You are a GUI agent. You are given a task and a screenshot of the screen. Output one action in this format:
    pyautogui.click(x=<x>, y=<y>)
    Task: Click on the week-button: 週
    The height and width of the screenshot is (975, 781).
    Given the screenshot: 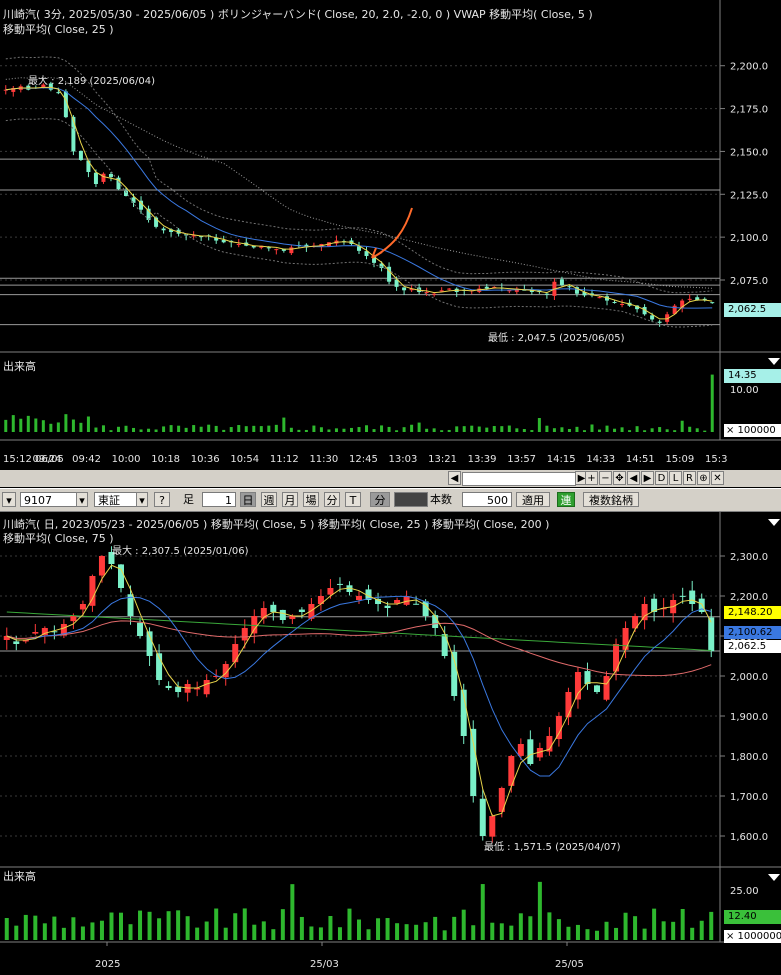 What is the action you would take?
    pyautogui.click(x=269, y=499)
    